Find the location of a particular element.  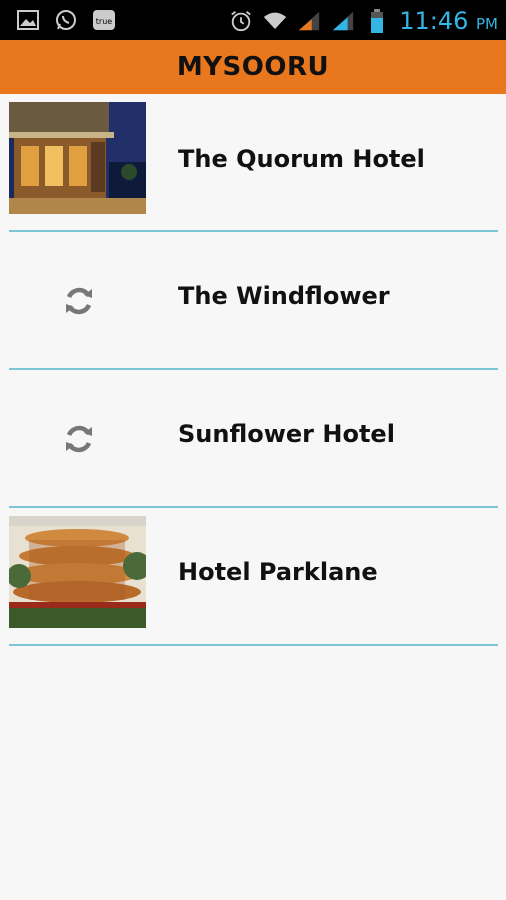

status-bar: true 11:46 PM is located at coordinates (253, 20).